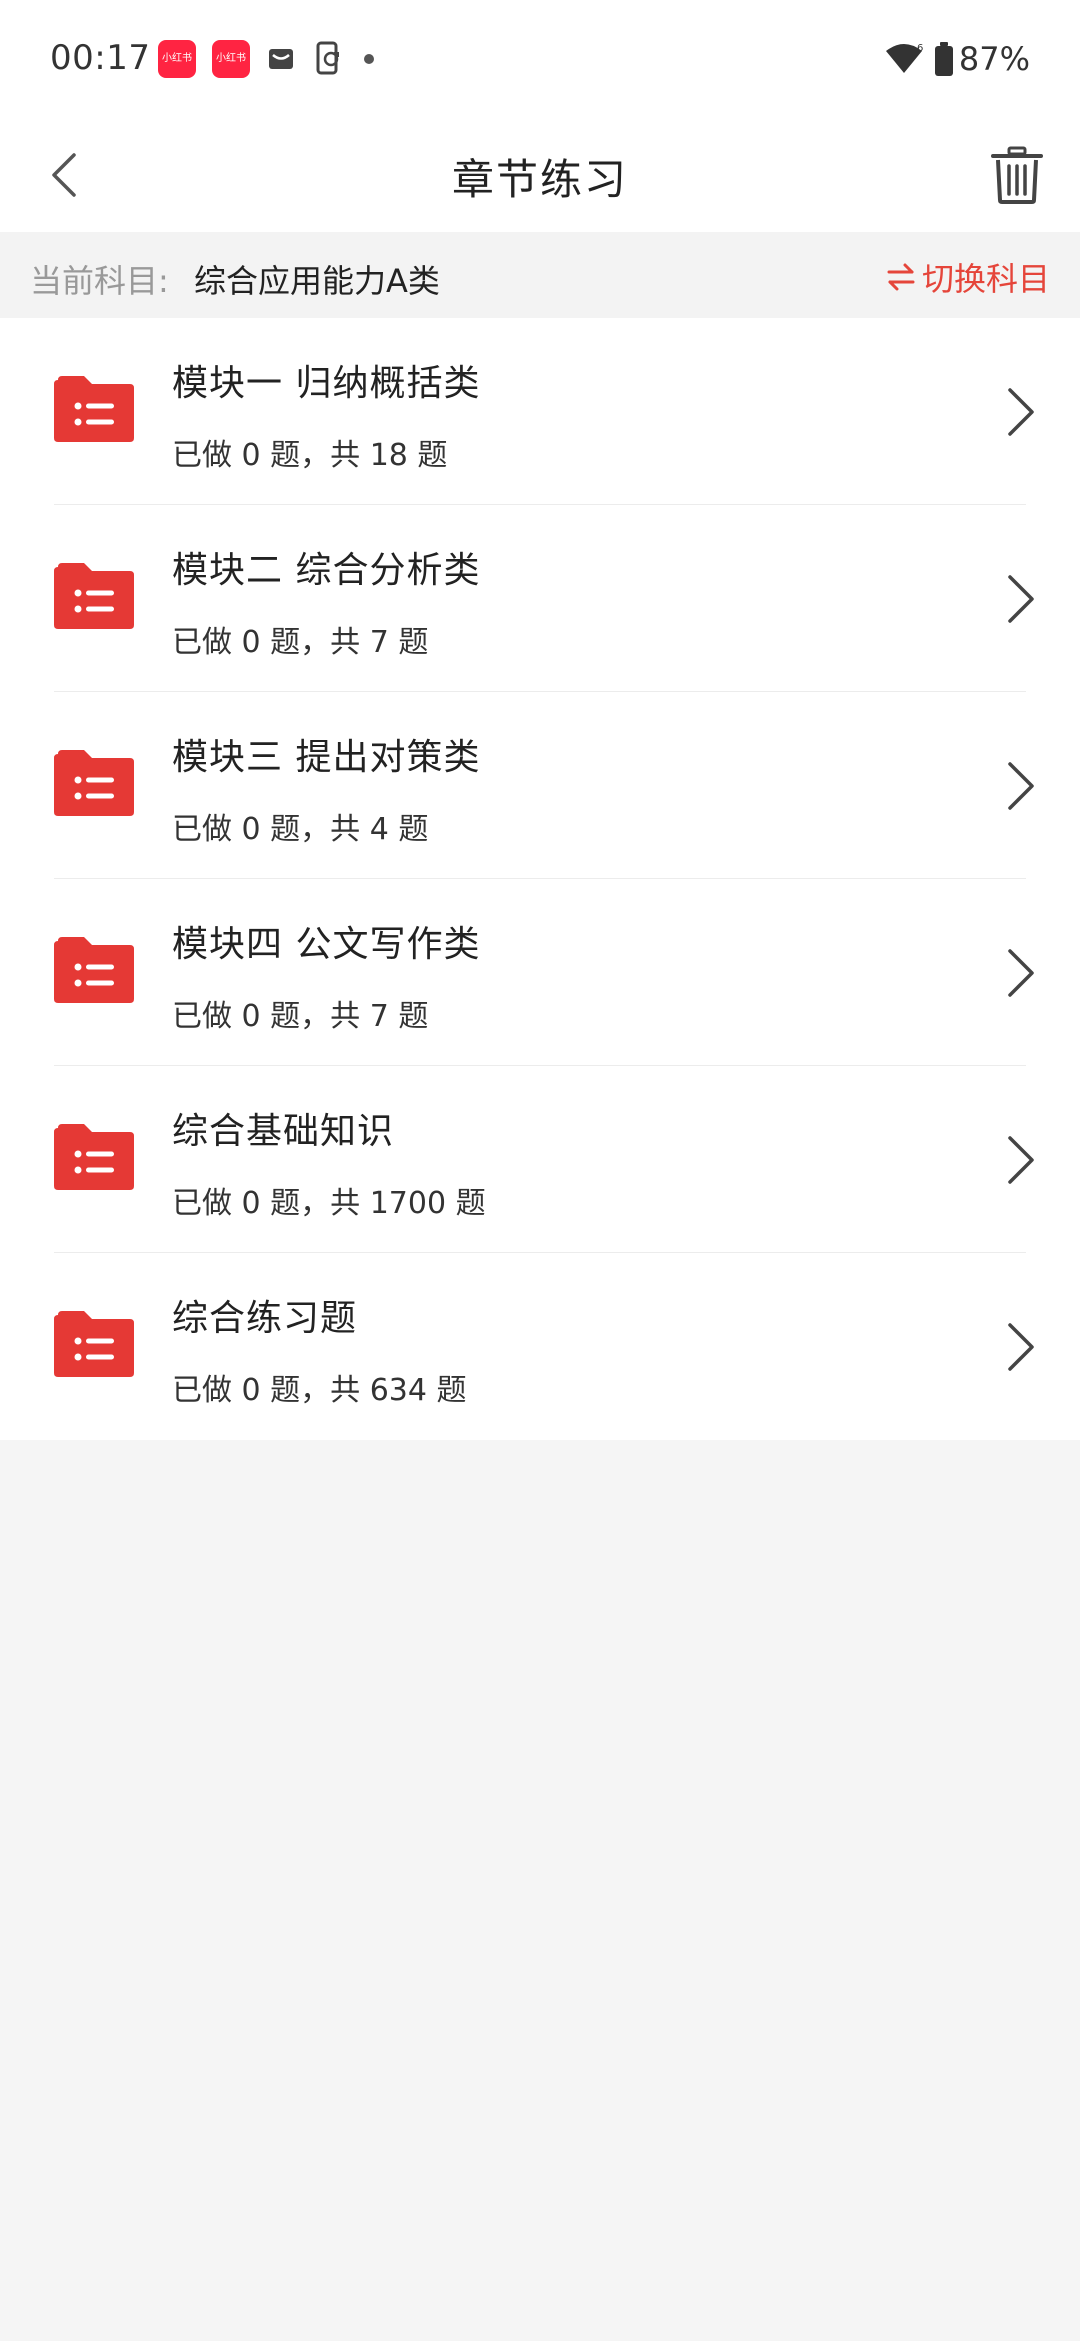  Describe the element at coordinates (177, 59) in the screenshot. I see `xiaohongshu-notification-icon: 小红书` at that location.